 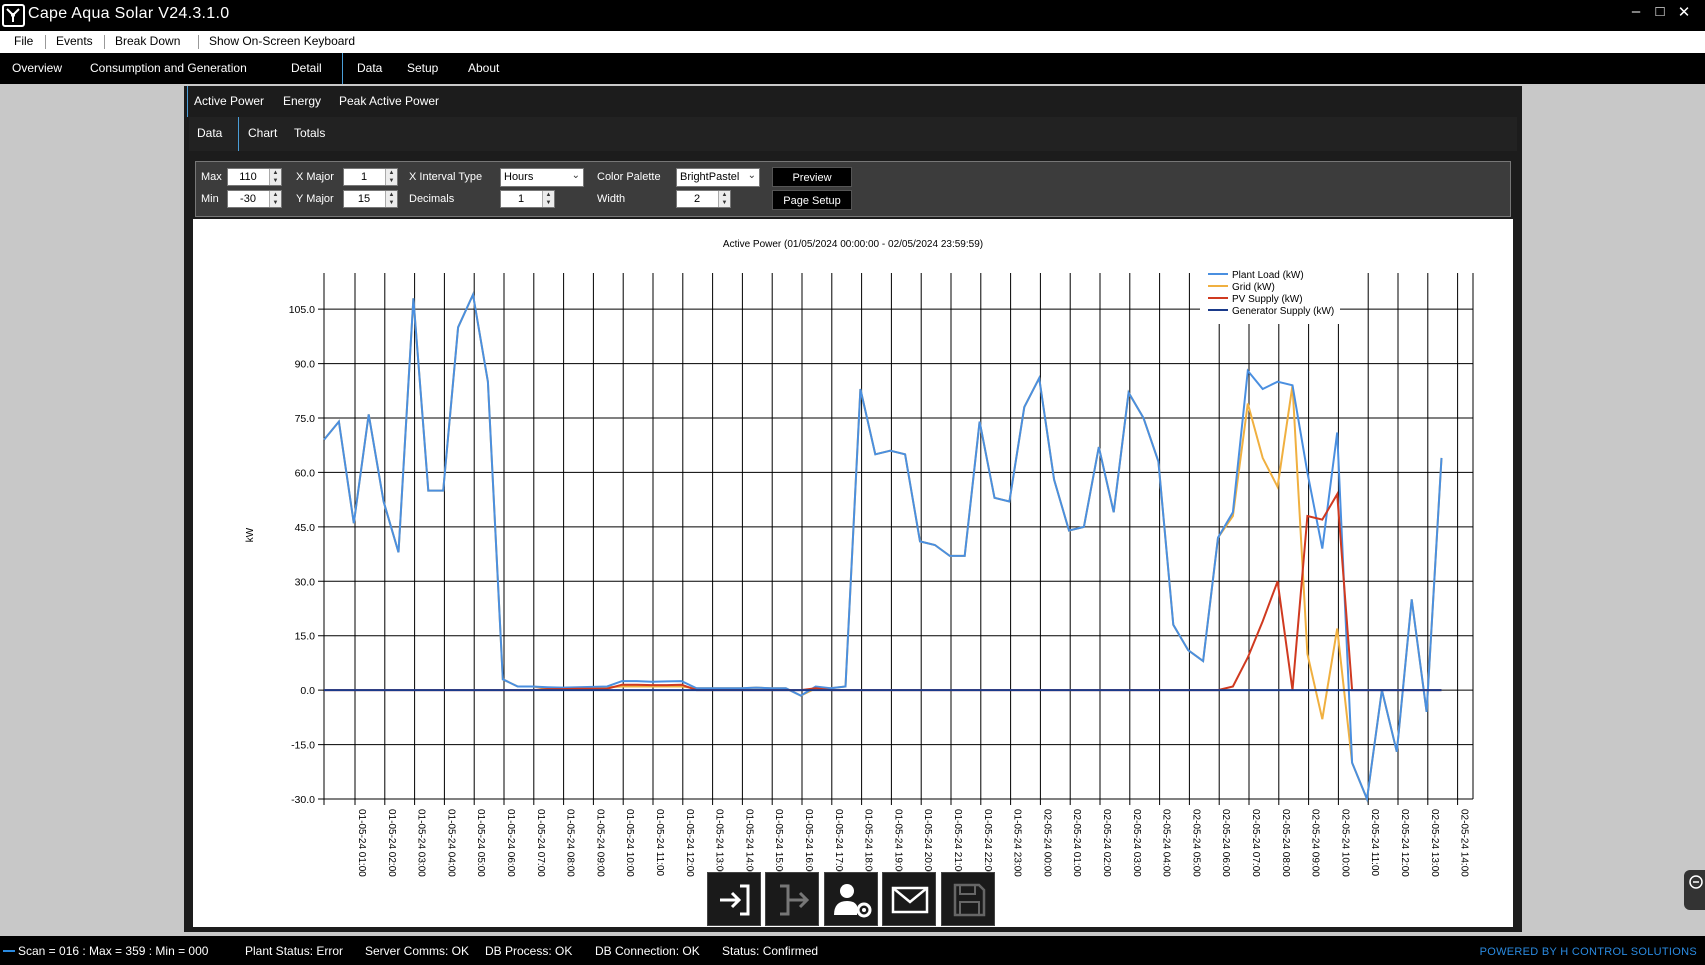 I want to click on close-icon: ✕, so click(x=1684, y=12).